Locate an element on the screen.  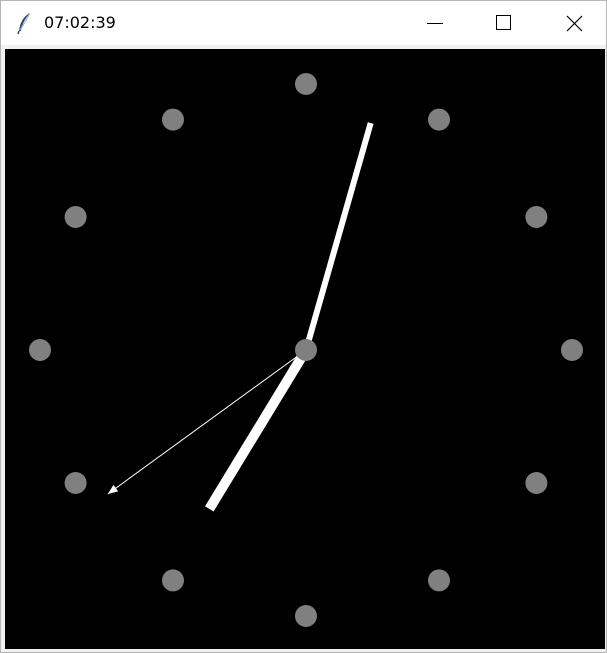
hour-hand is located at coordinates (258, 429).